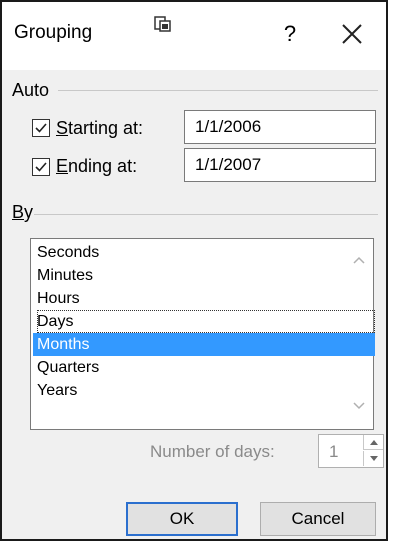 Image resolution: width=414 pixels, height=546 pixels. Describe the element at coordinates (318, 519) in the screenshot. I see `cancel-button: Cancel` at that location.